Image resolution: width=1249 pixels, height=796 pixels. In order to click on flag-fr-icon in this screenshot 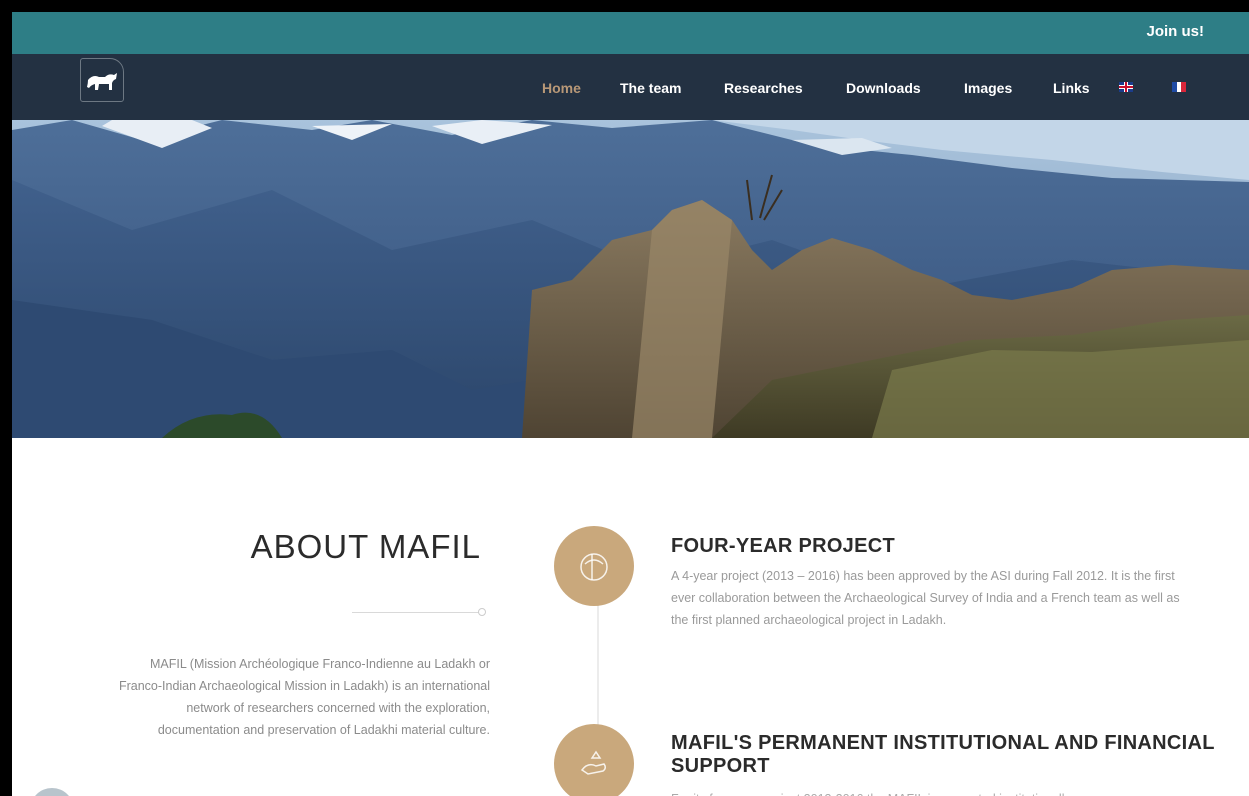, I will do `click(1179, 87)`.